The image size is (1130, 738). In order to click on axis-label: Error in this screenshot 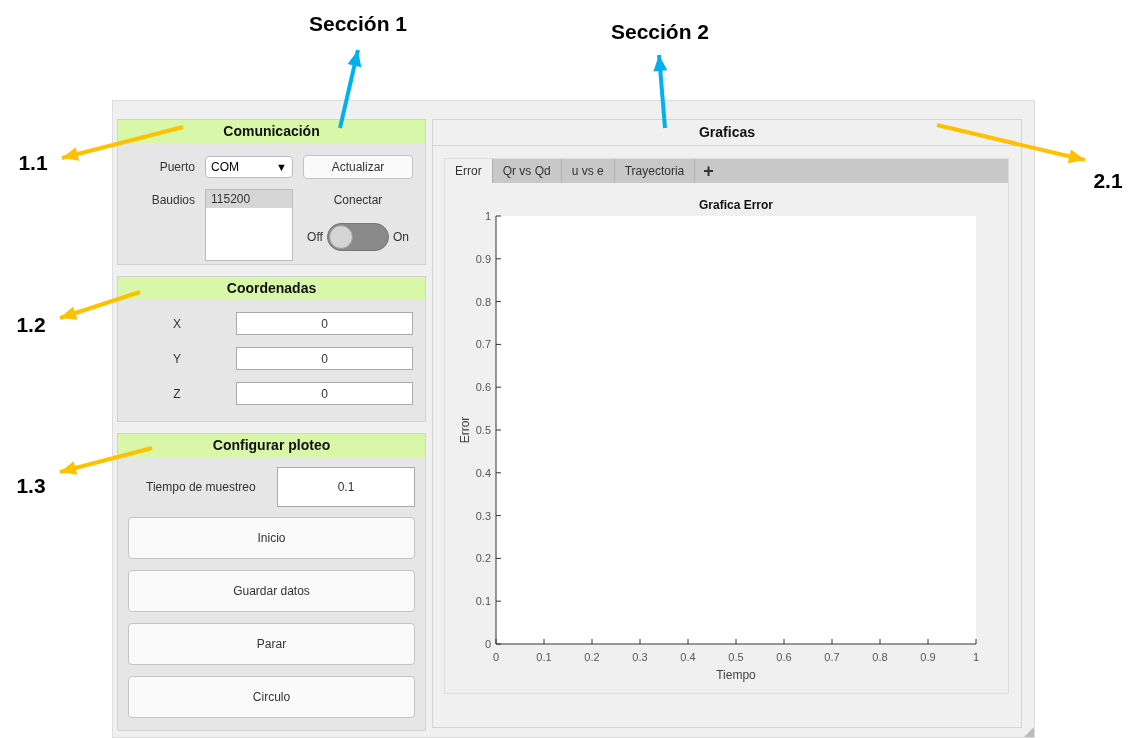, I will do `click(465, 430)`.